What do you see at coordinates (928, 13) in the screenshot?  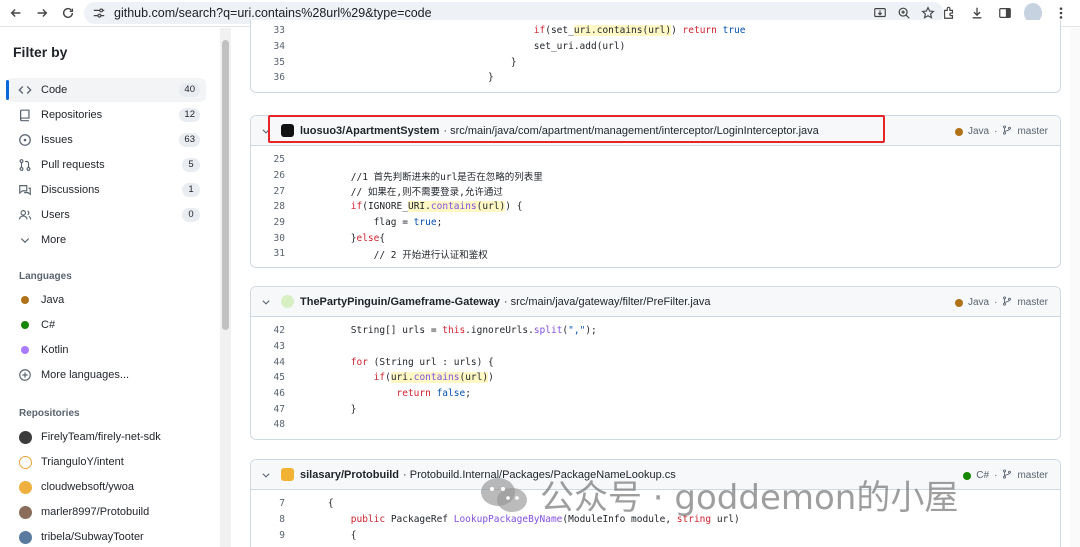 I see `bookmark-star-icon` at bounding box center [928, 13].